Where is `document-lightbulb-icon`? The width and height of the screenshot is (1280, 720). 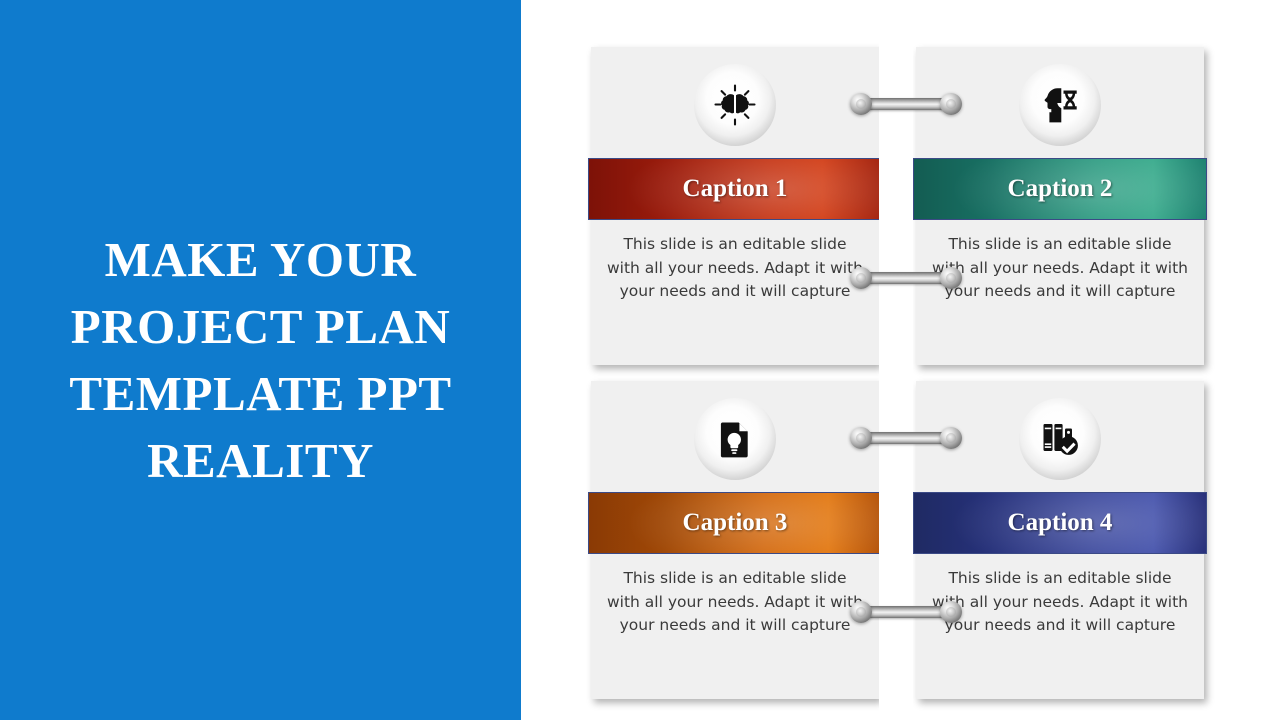
document-lightbulb-icon is located at coordinates (735, 439).